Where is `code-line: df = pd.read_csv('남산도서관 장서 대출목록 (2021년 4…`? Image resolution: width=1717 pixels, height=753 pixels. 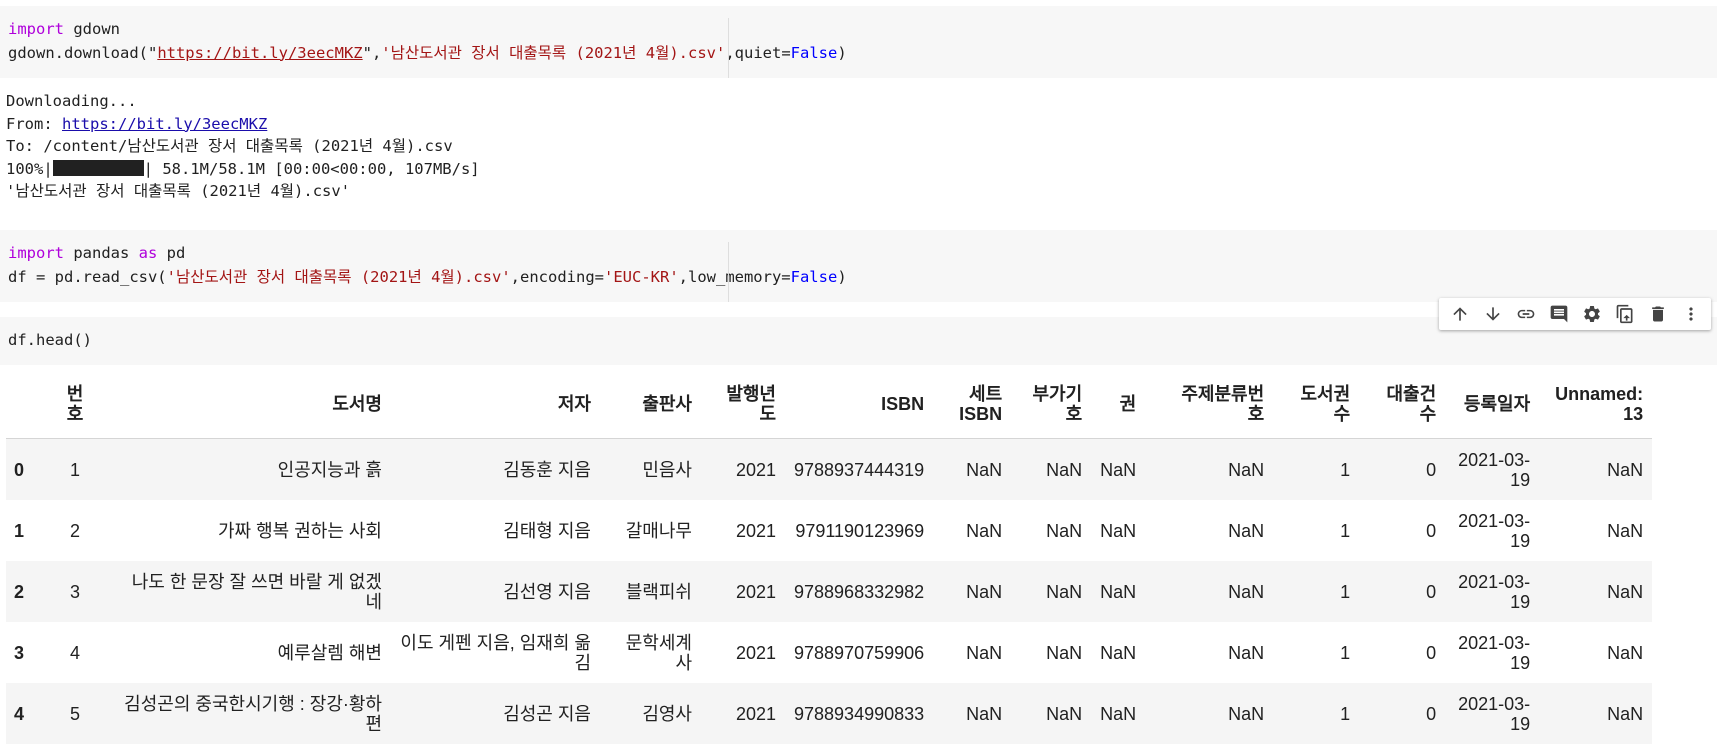 code-line: df = pd.read_csv('남산도서관 장서 대출목록 (2021년 4… is located at coordinates (862, 278).